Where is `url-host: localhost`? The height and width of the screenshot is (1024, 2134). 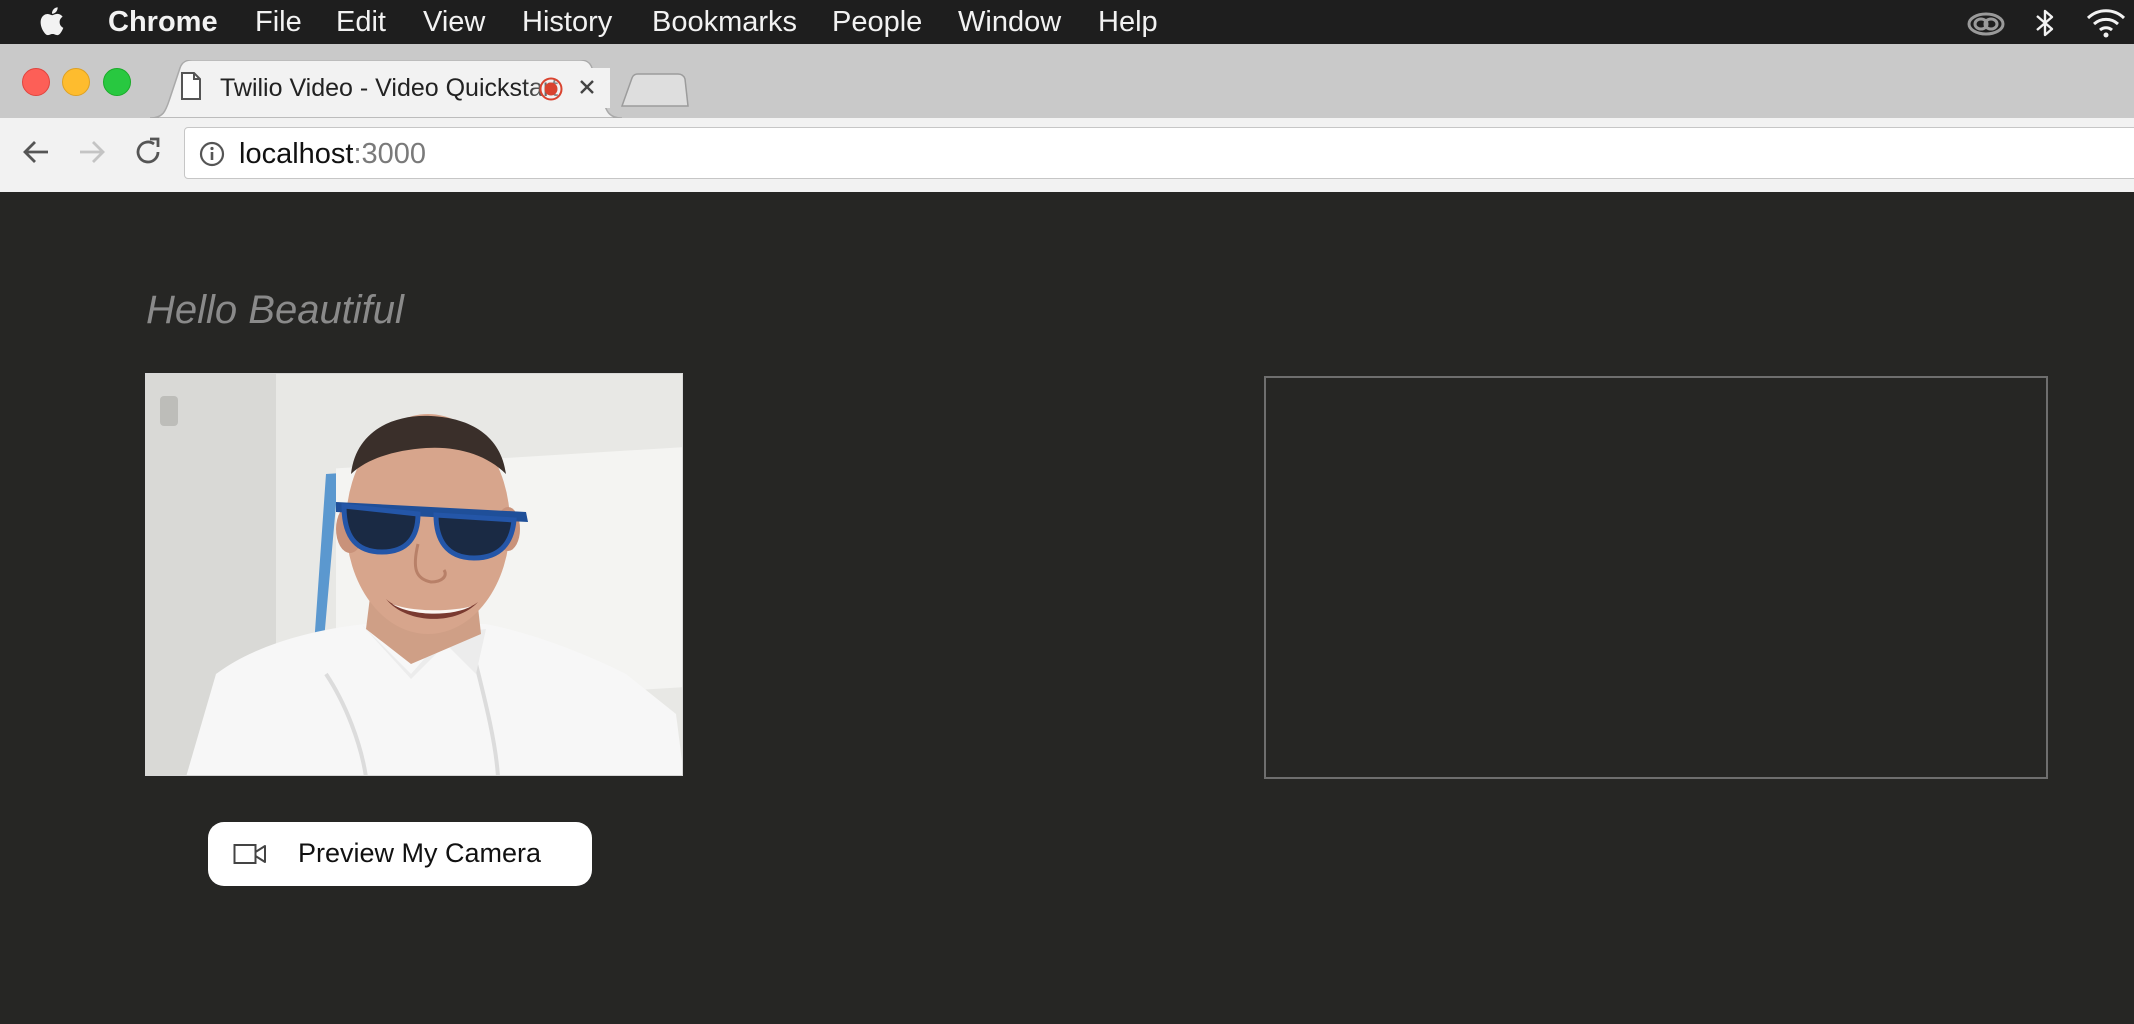 url-host: localhost is located at coordinates (296, 154).